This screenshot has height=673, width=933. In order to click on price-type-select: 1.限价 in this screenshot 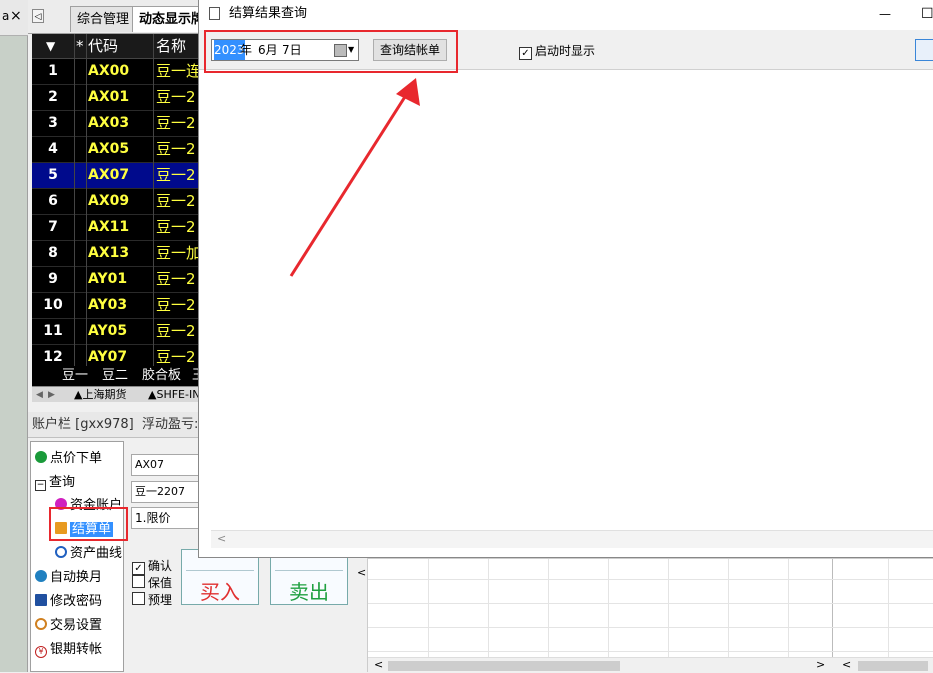, I will do `click(166, 518)`.